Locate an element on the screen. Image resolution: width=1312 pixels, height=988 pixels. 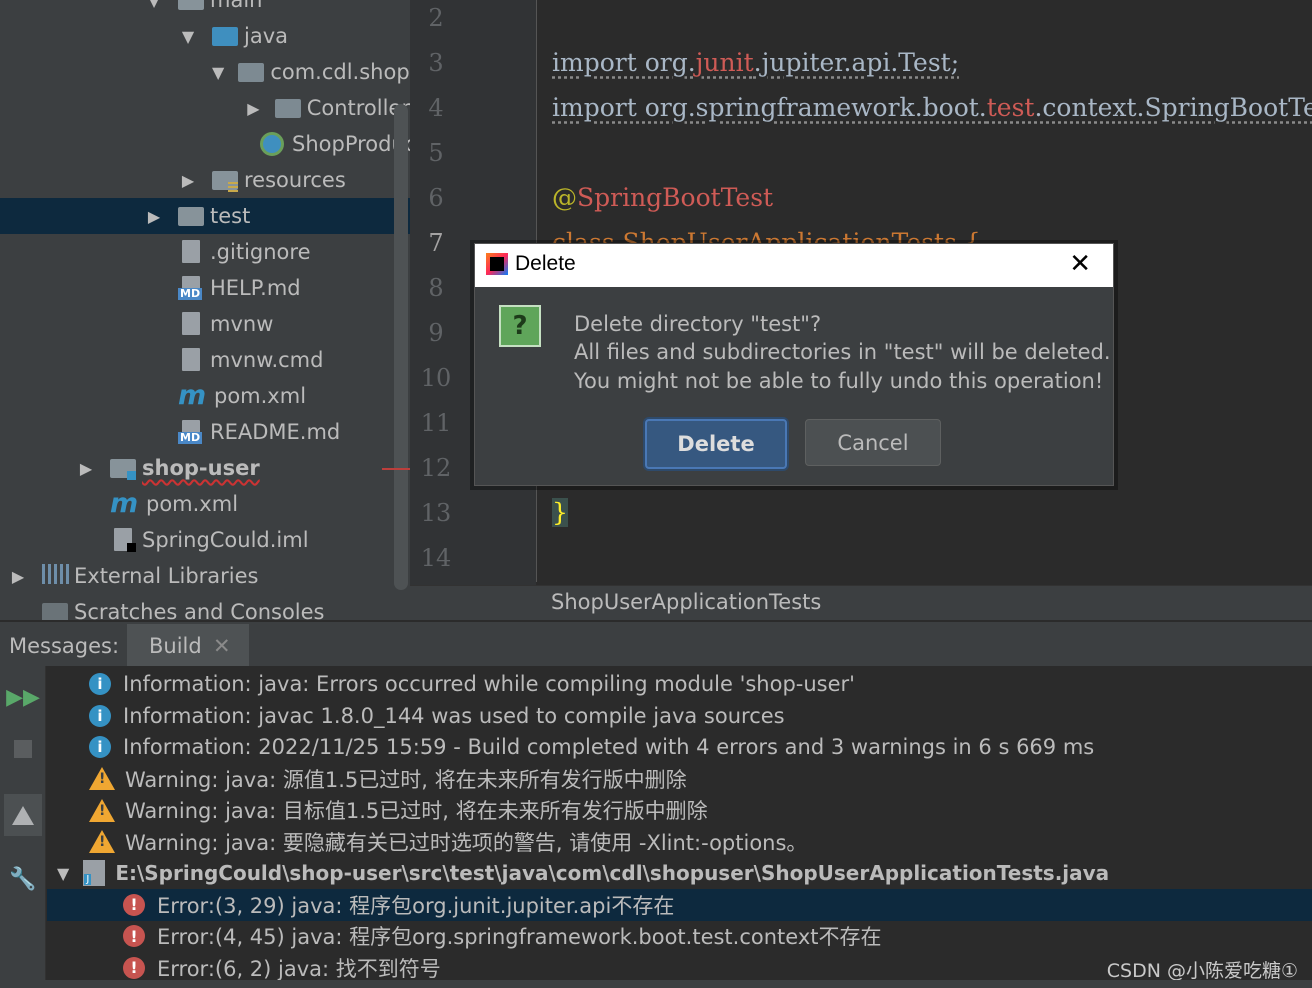
tree-item: SpringCould.iml is located at coordinates (205, 540).